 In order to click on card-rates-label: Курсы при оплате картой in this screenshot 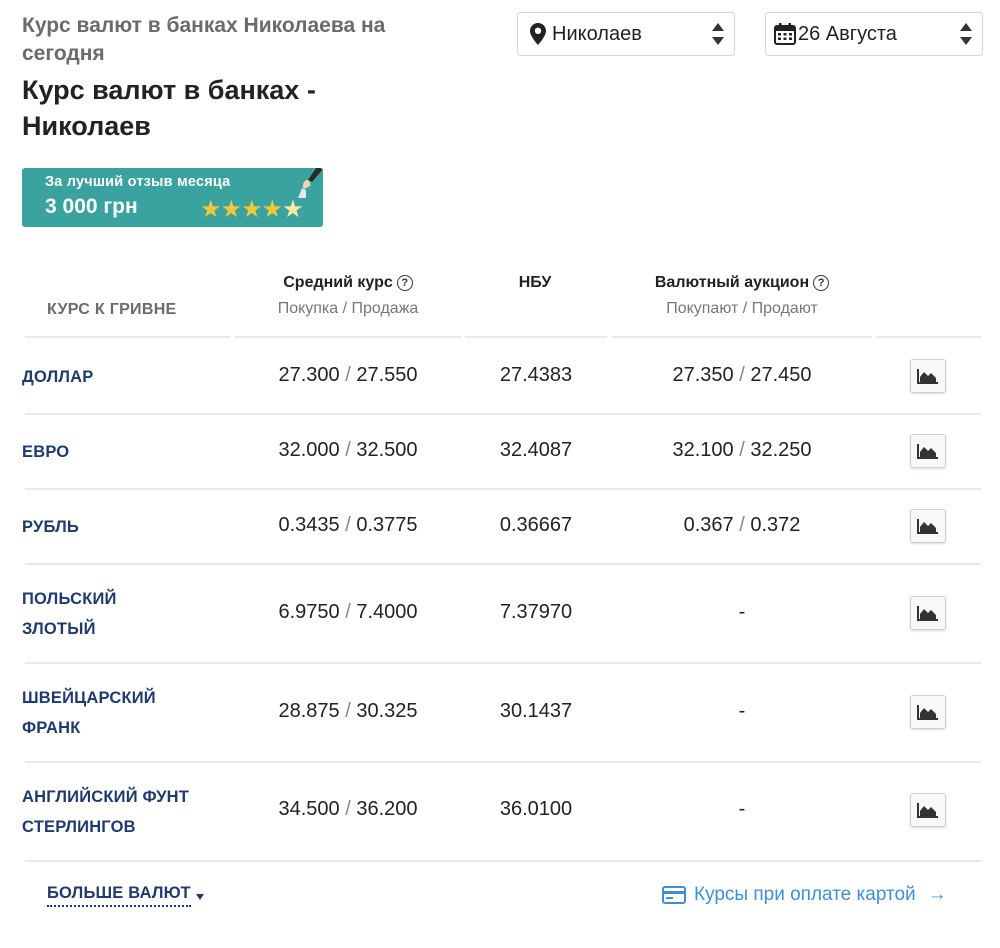, I will do `click(805, 894)`.